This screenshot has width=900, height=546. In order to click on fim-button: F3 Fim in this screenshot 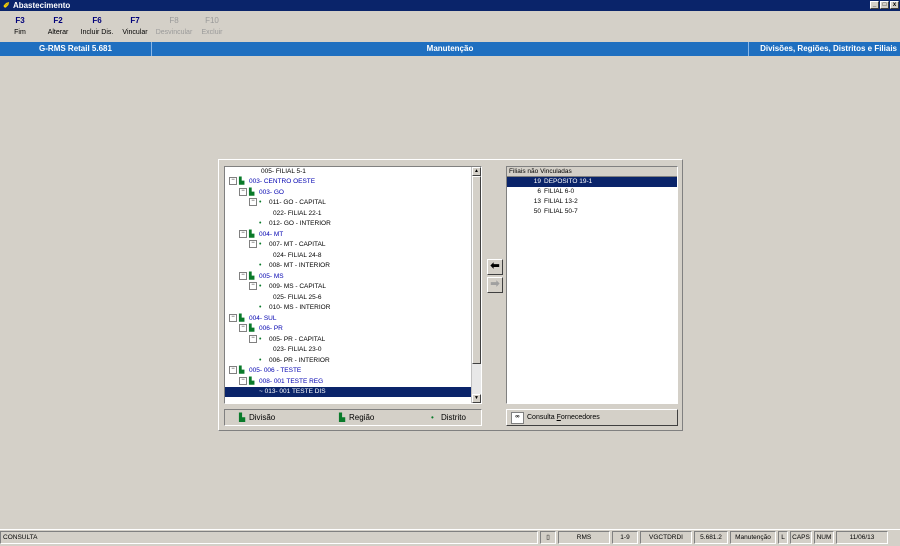, I will do `click(20, 26)`.